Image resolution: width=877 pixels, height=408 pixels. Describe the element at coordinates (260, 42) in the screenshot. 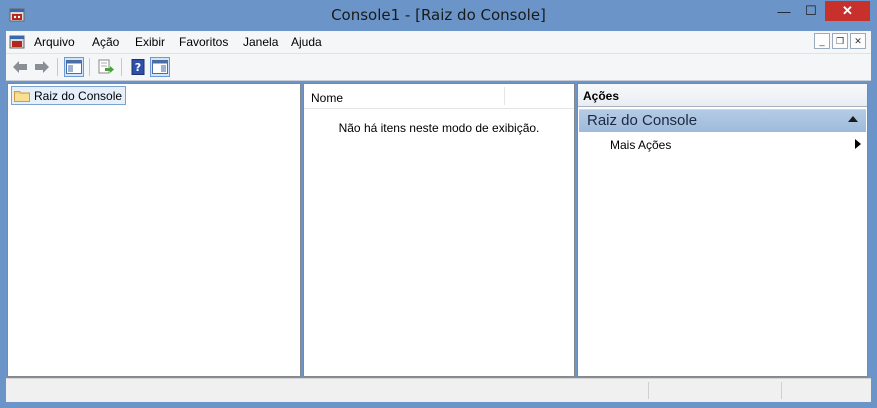

I see `menu-janela: Janela` at that location.